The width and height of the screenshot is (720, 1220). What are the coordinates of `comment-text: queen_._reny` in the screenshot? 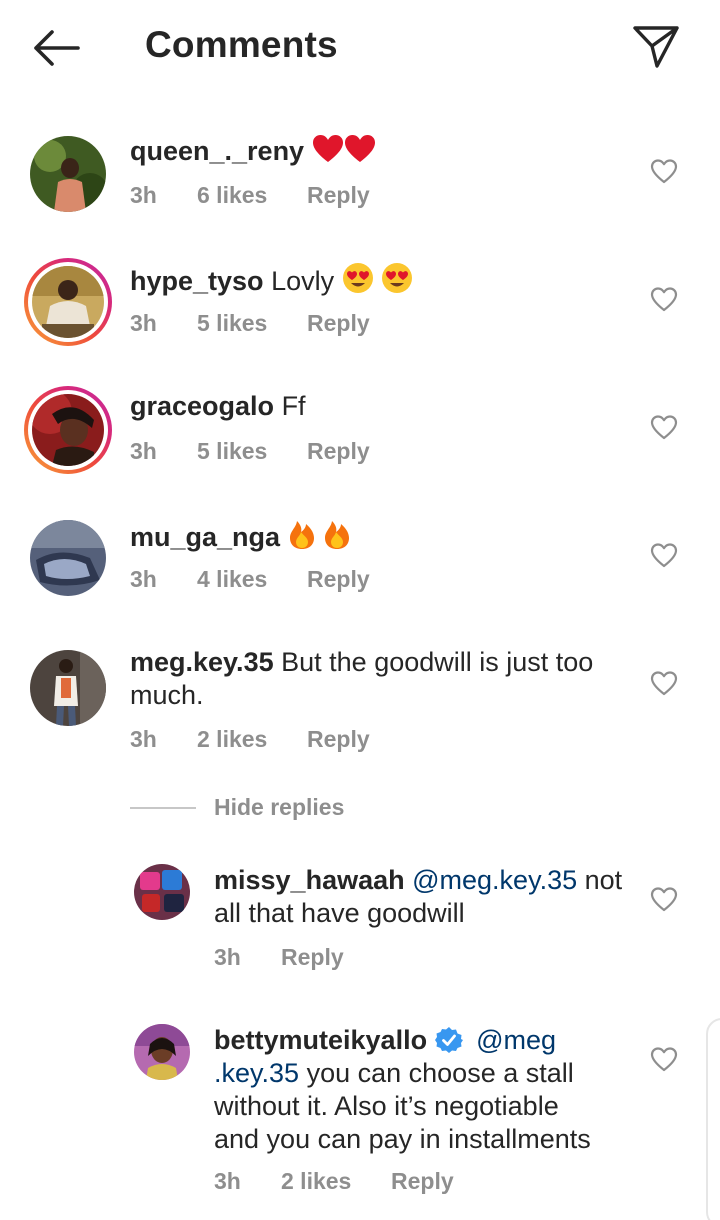 It's located at (253, 151).